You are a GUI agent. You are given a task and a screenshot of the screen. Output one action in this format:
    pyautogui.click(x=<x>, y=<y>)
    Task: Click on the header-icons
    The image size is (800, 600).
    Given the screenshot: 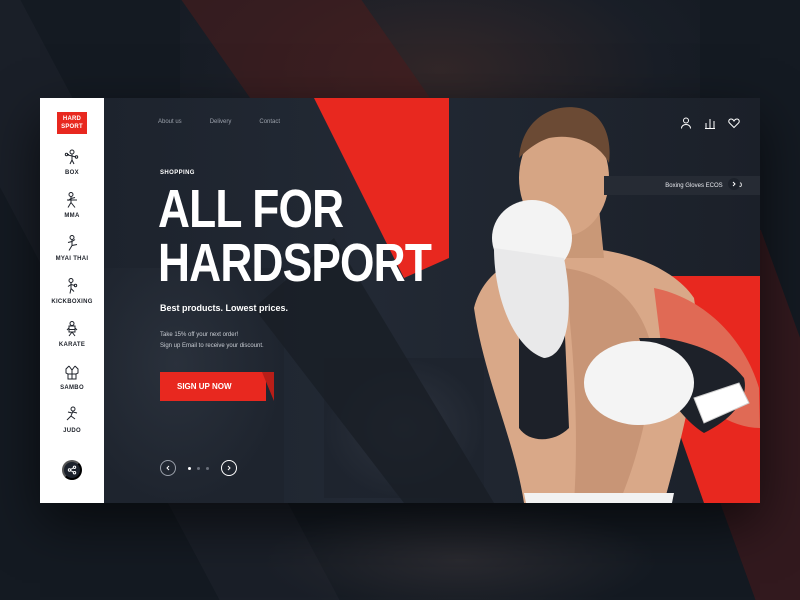 What is the action you would take?
    pyautogui.click(x=710, y=123)
    